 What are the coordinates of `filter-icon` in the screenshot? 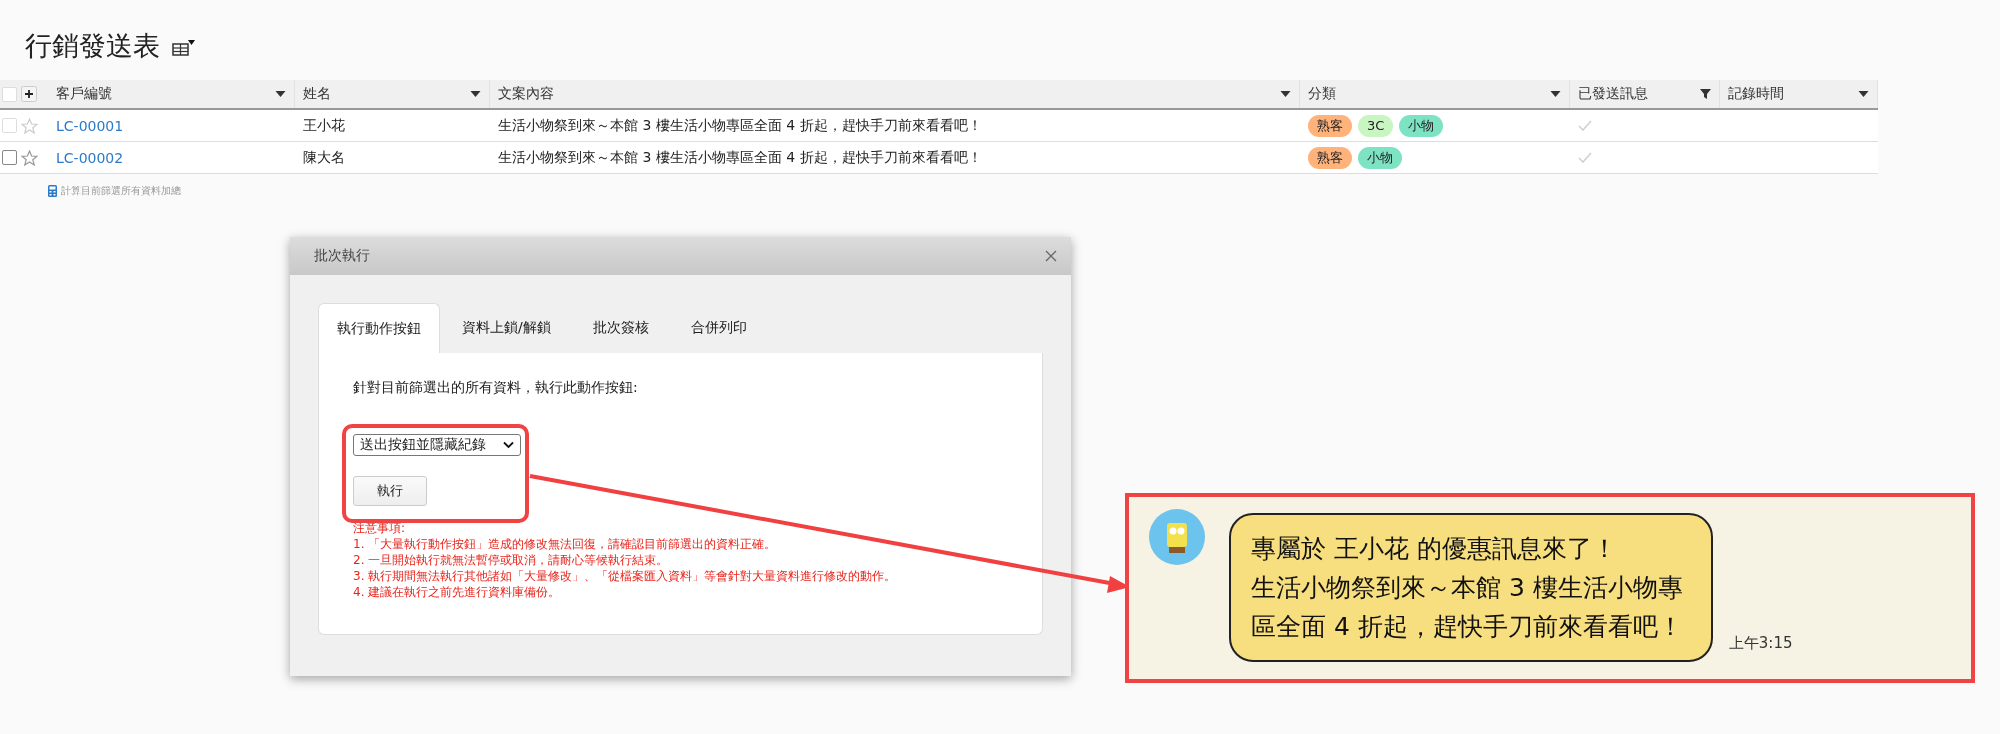 It's located at (1705, 94).